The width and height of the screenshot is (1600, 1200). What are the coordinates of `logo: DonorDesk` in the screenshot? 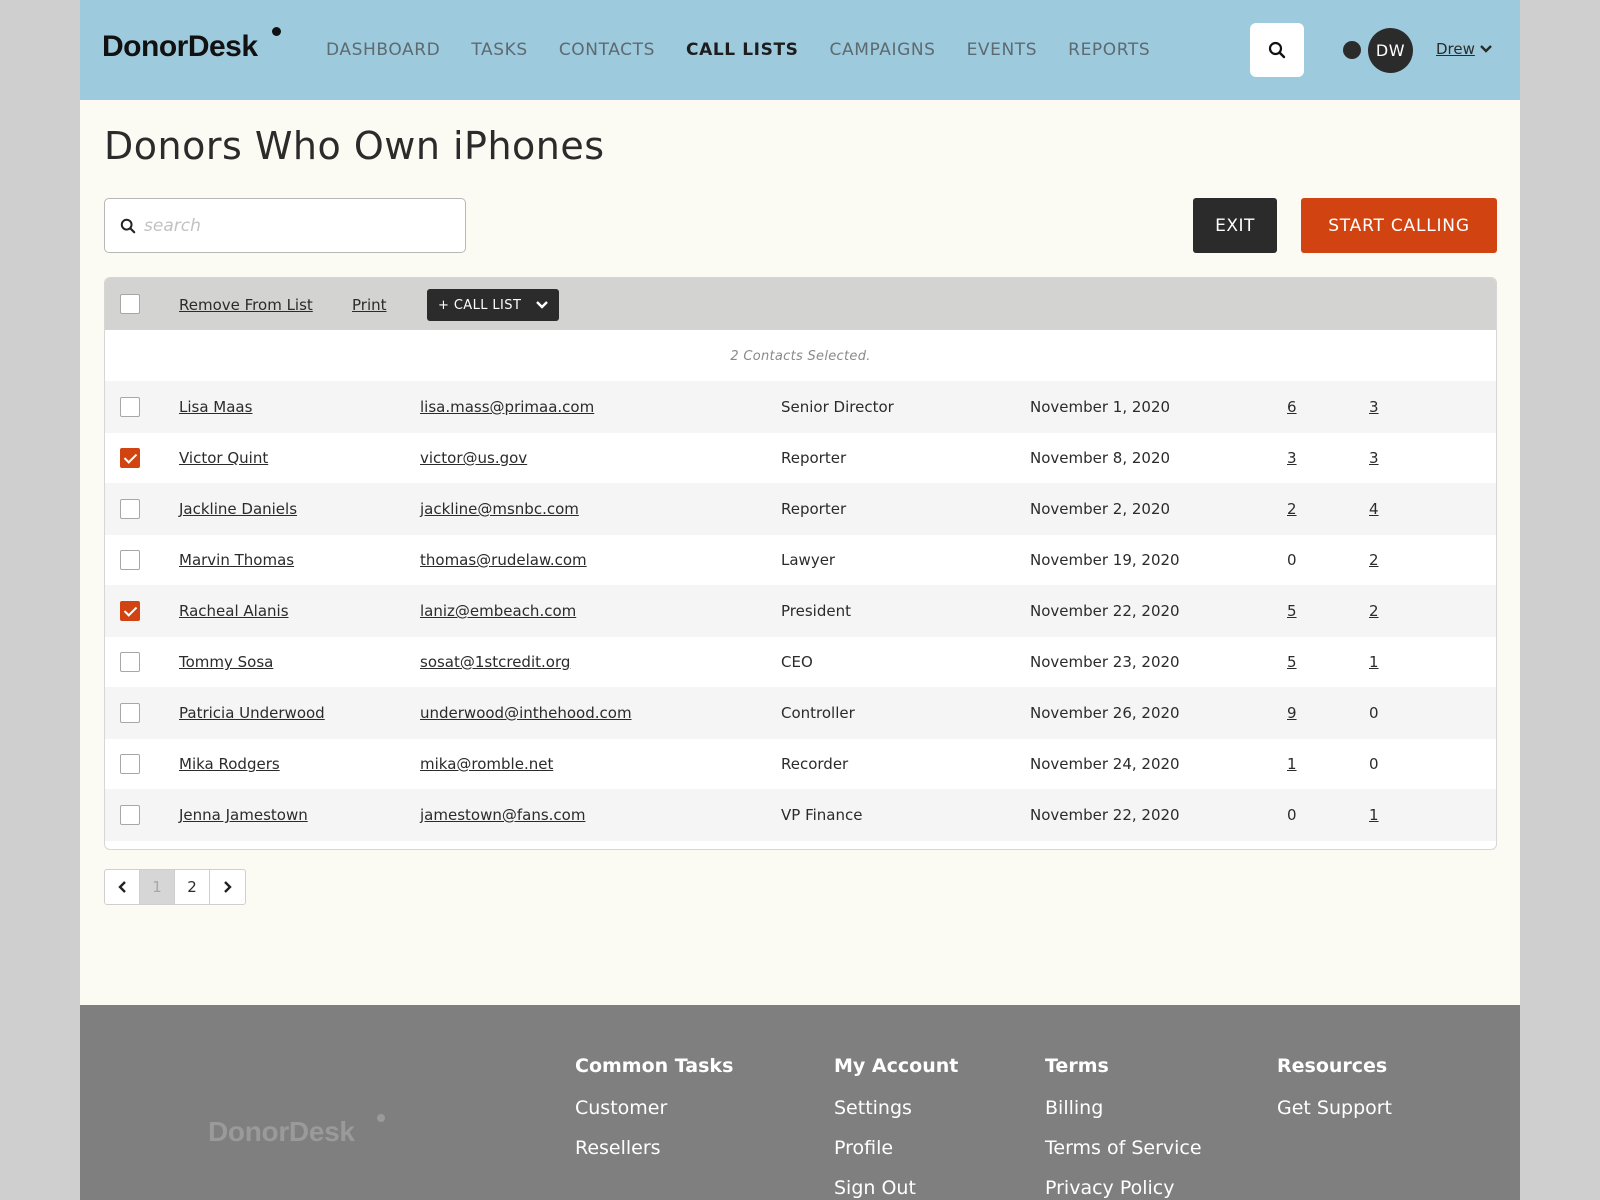 It's located at (180, 47).